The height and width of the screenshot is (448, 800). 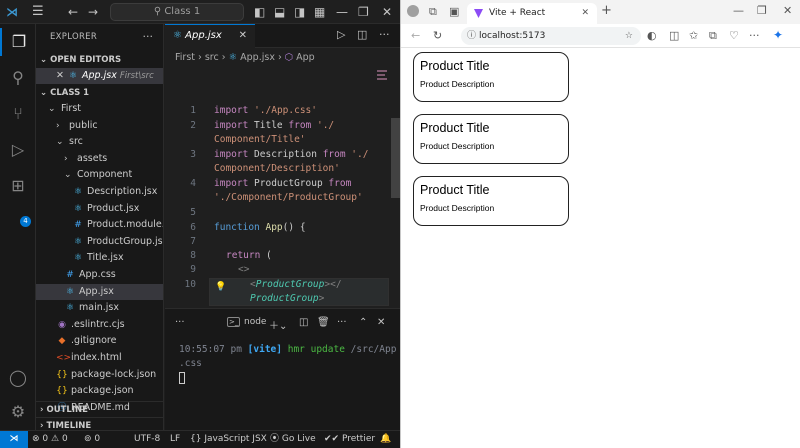 I want to click on run-debug-icon: ▷, so click(x=18, y=150).